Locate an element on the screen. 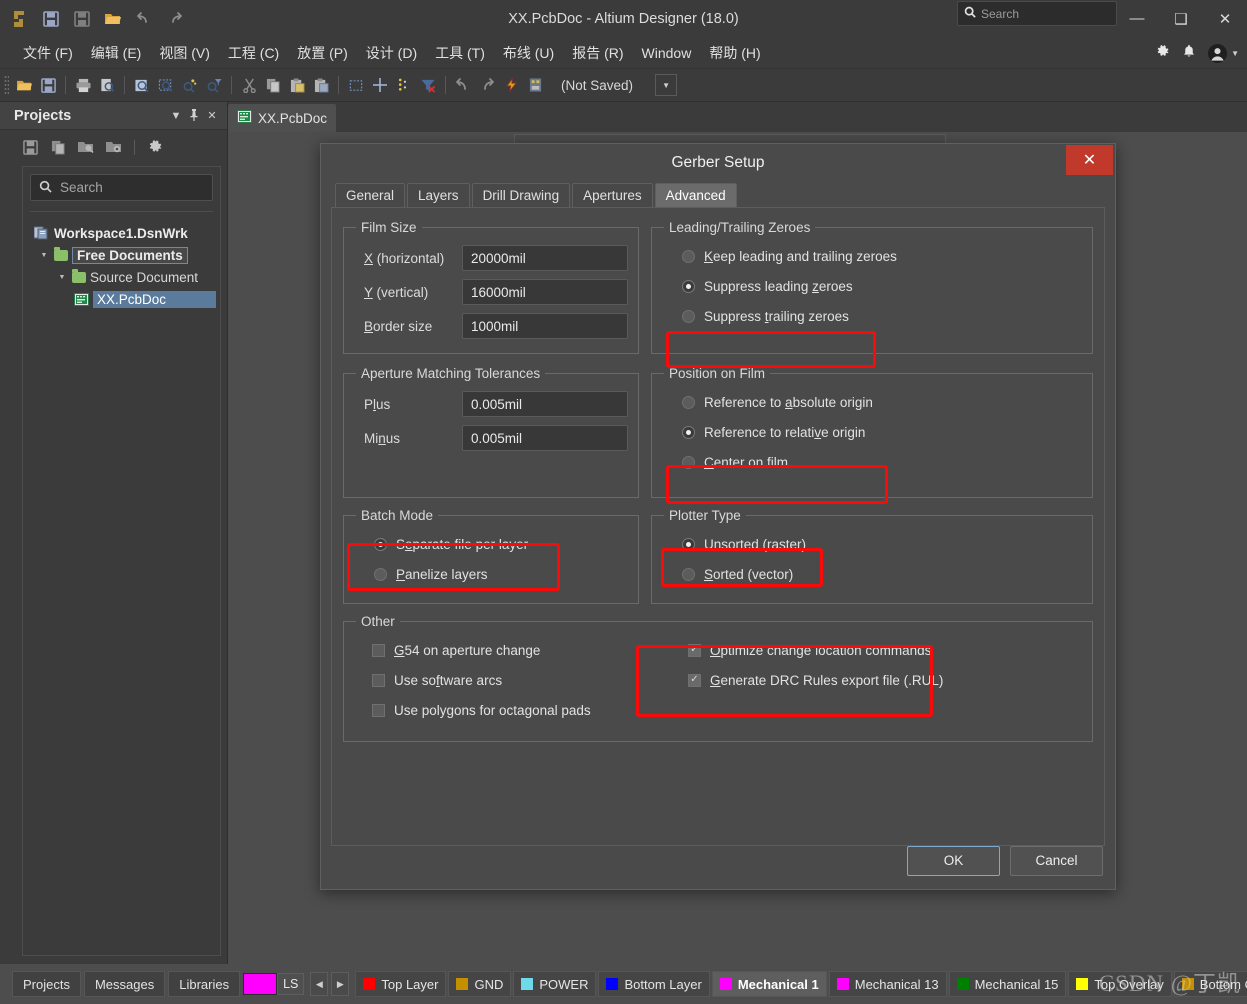  status-tab-projects: Projects is located at coordinates (46, 984).